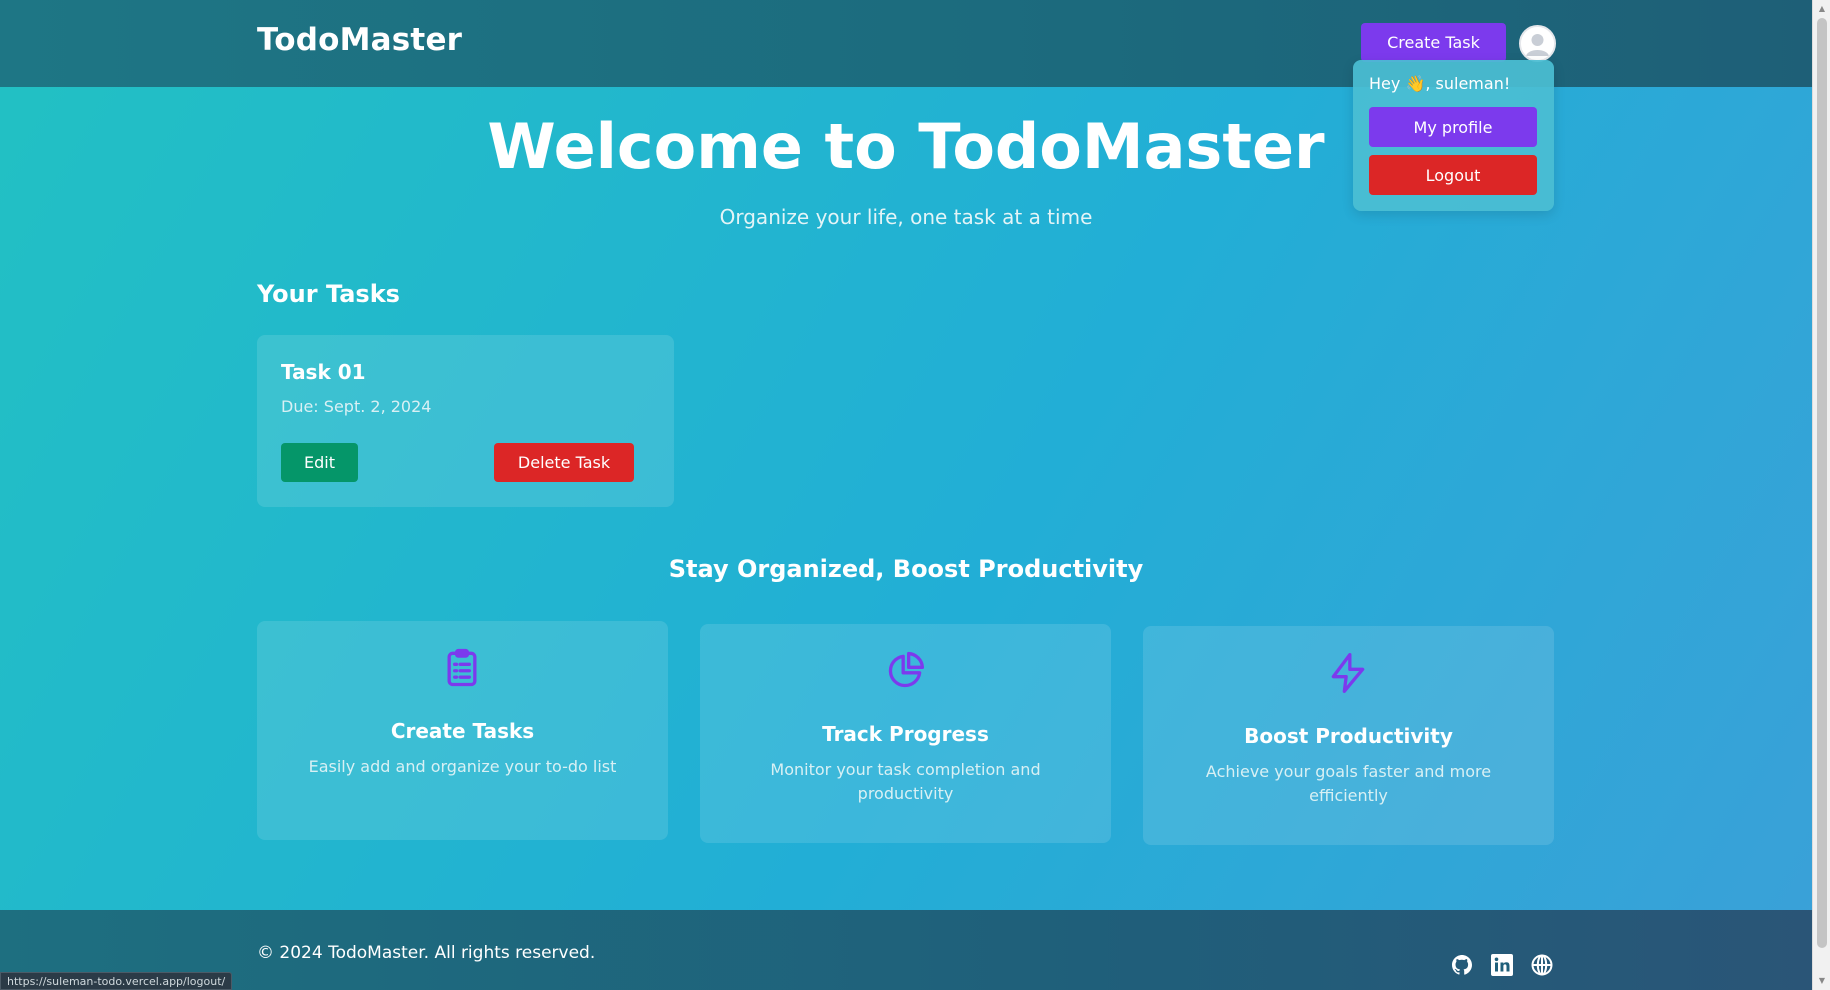  Describe the element at coordinates (1462, 965) in the screenshot. I see `github-icon` at that location.